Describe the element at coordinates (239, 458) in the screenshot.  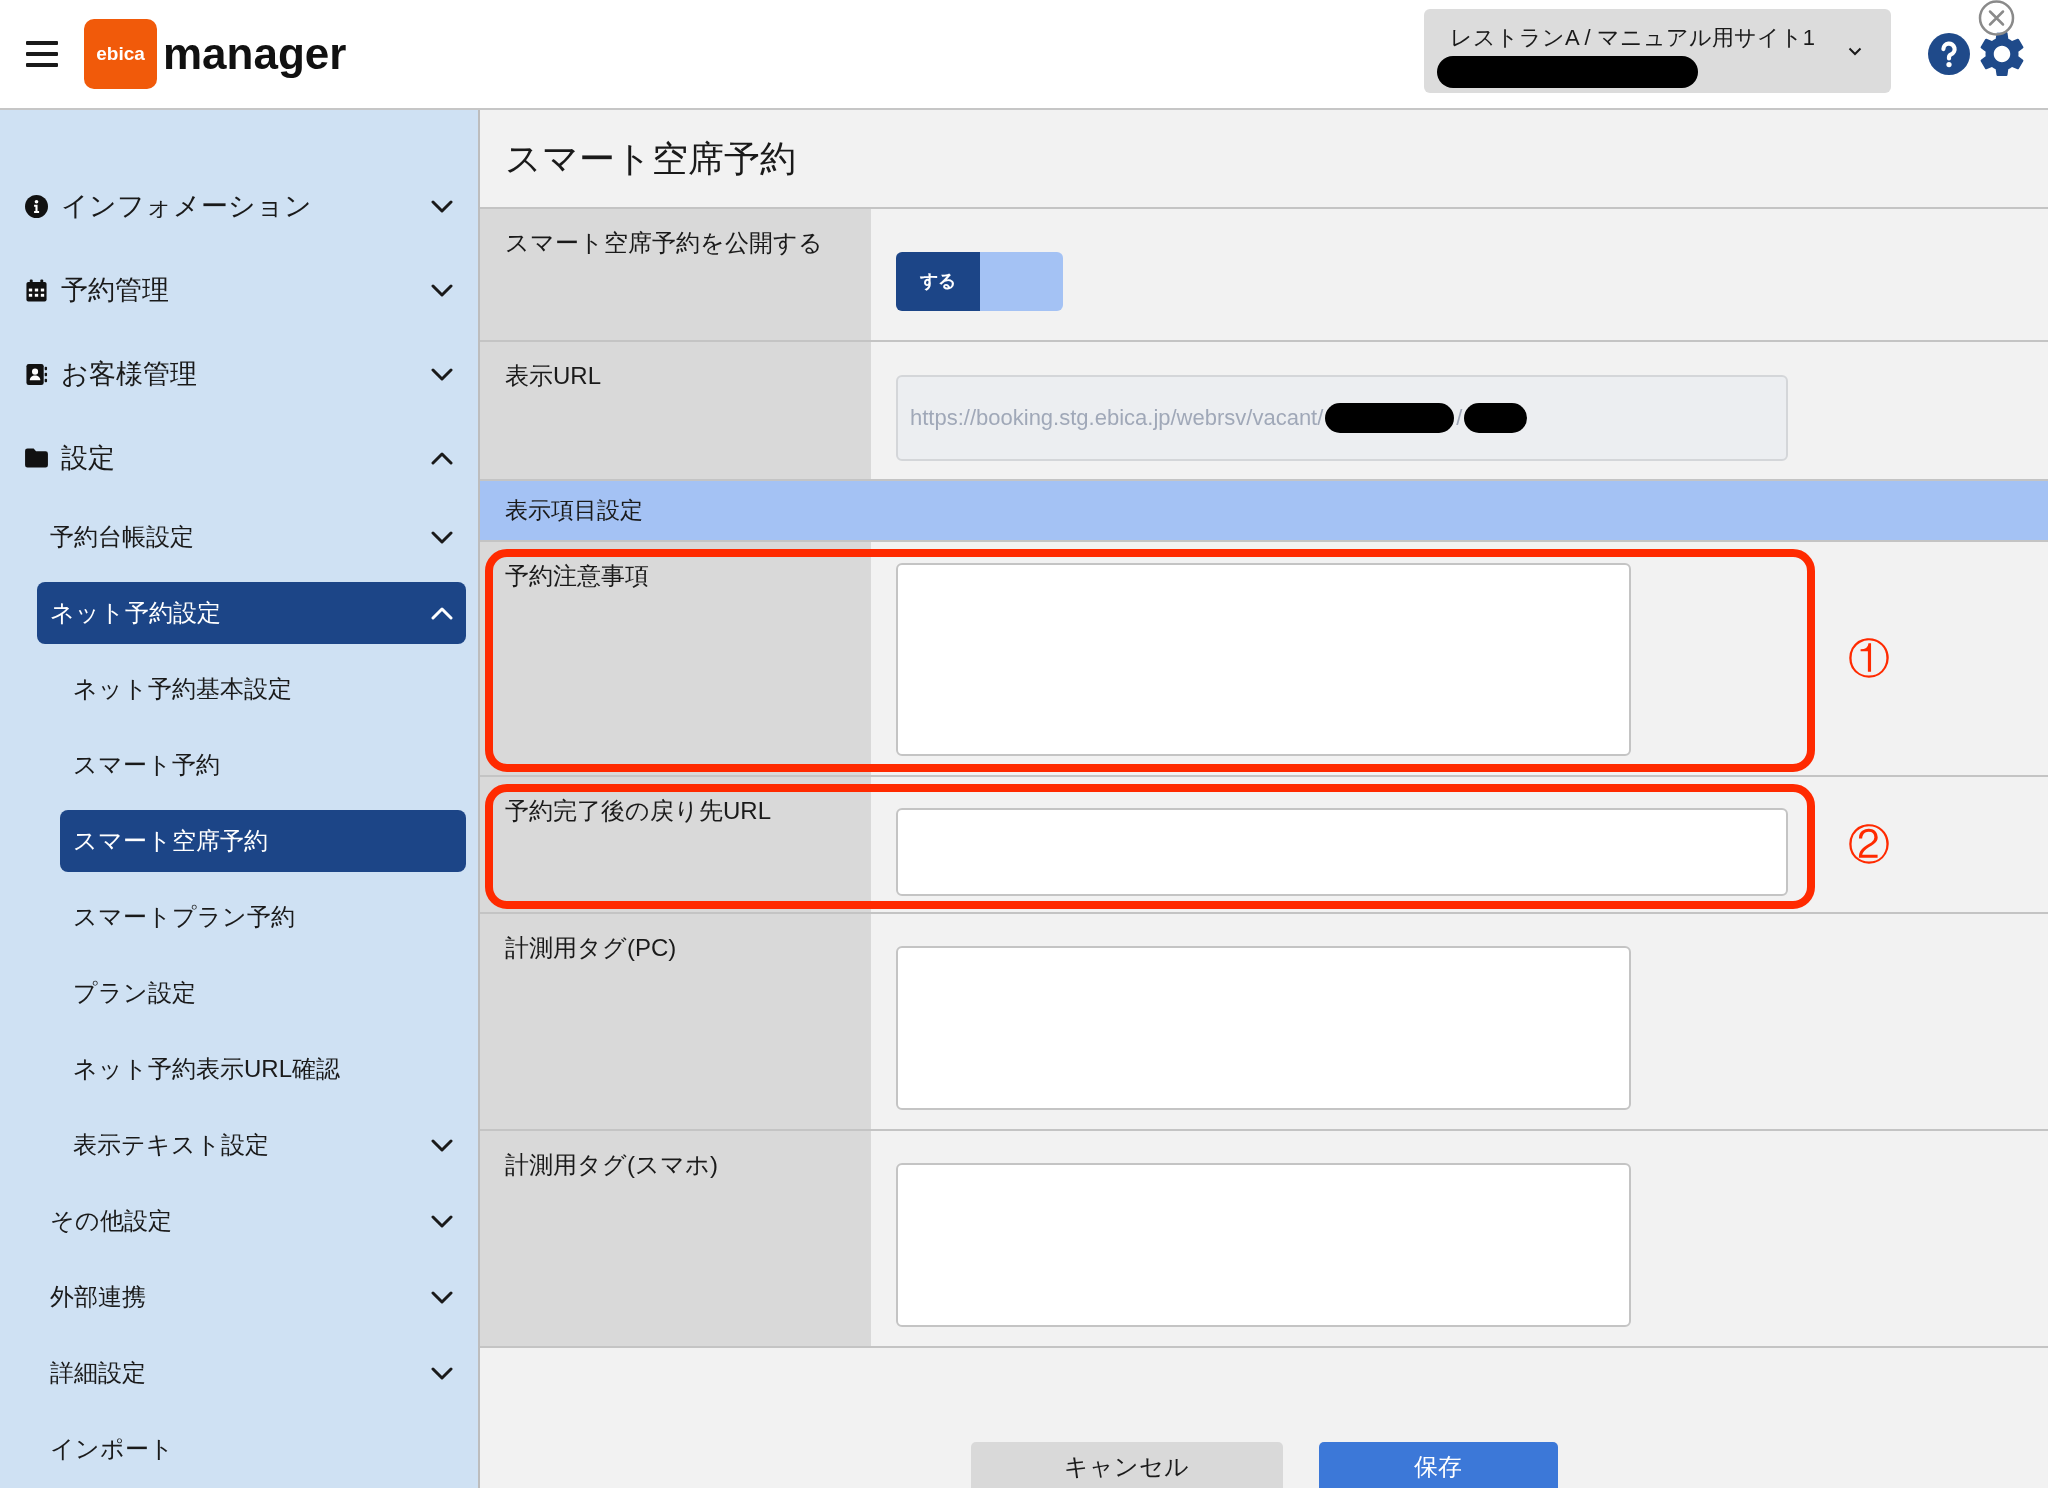
I see `sidebar-item: 設定` at that location.